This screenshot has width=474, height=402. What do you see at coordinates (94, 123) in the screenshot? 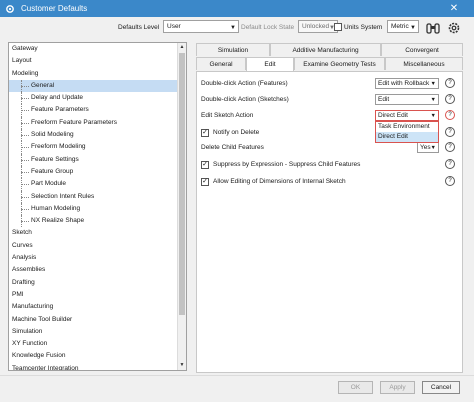
I see `tree-item: Freeform Feature Parameters` at bounding box center [94, 123].